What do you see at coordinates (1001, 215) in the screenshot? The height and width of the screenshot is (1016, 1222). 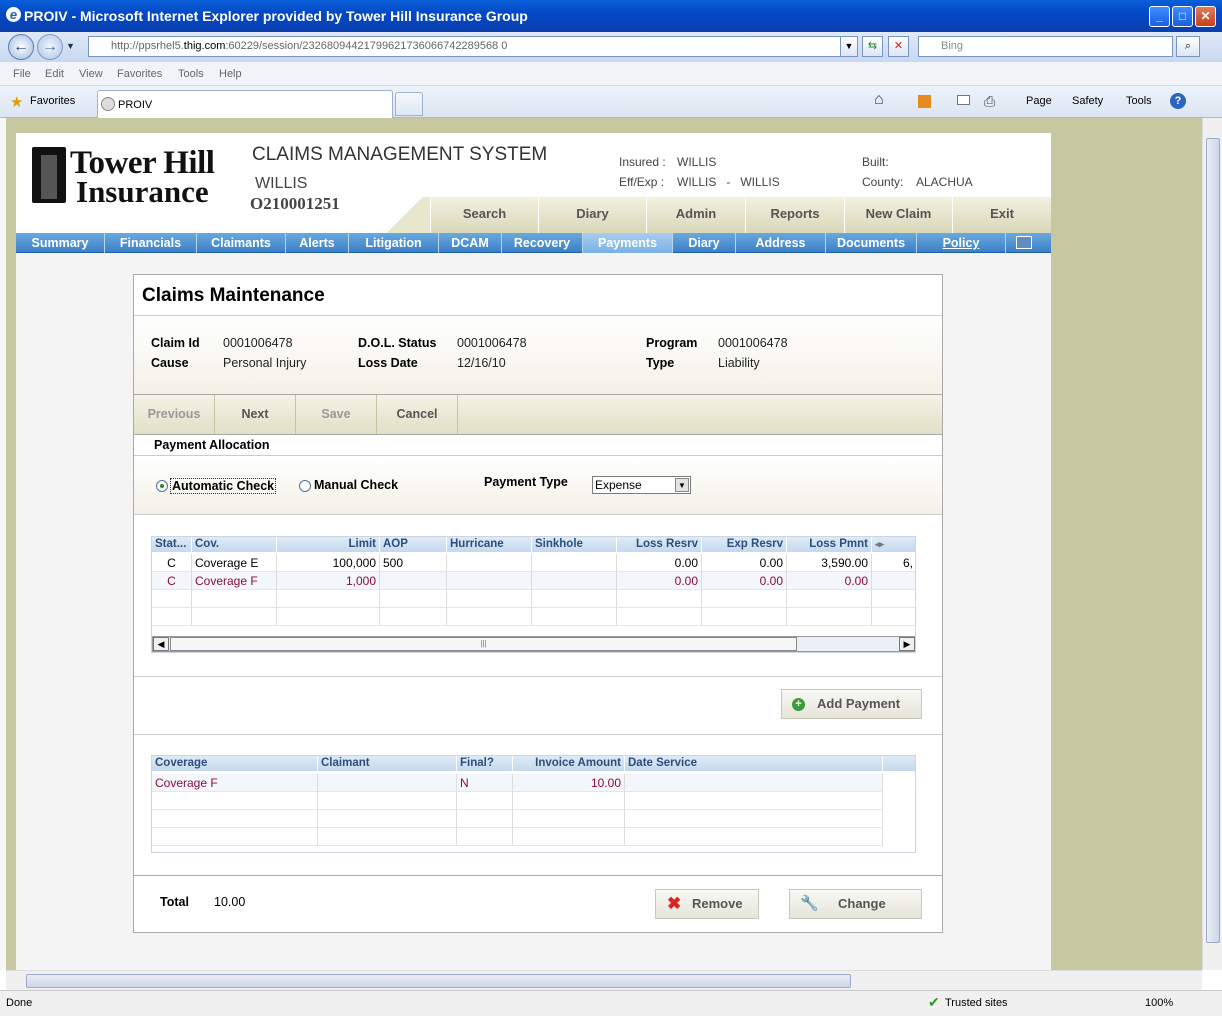 I see `nav-exit: Exit` at bounding box center [1001, 215].